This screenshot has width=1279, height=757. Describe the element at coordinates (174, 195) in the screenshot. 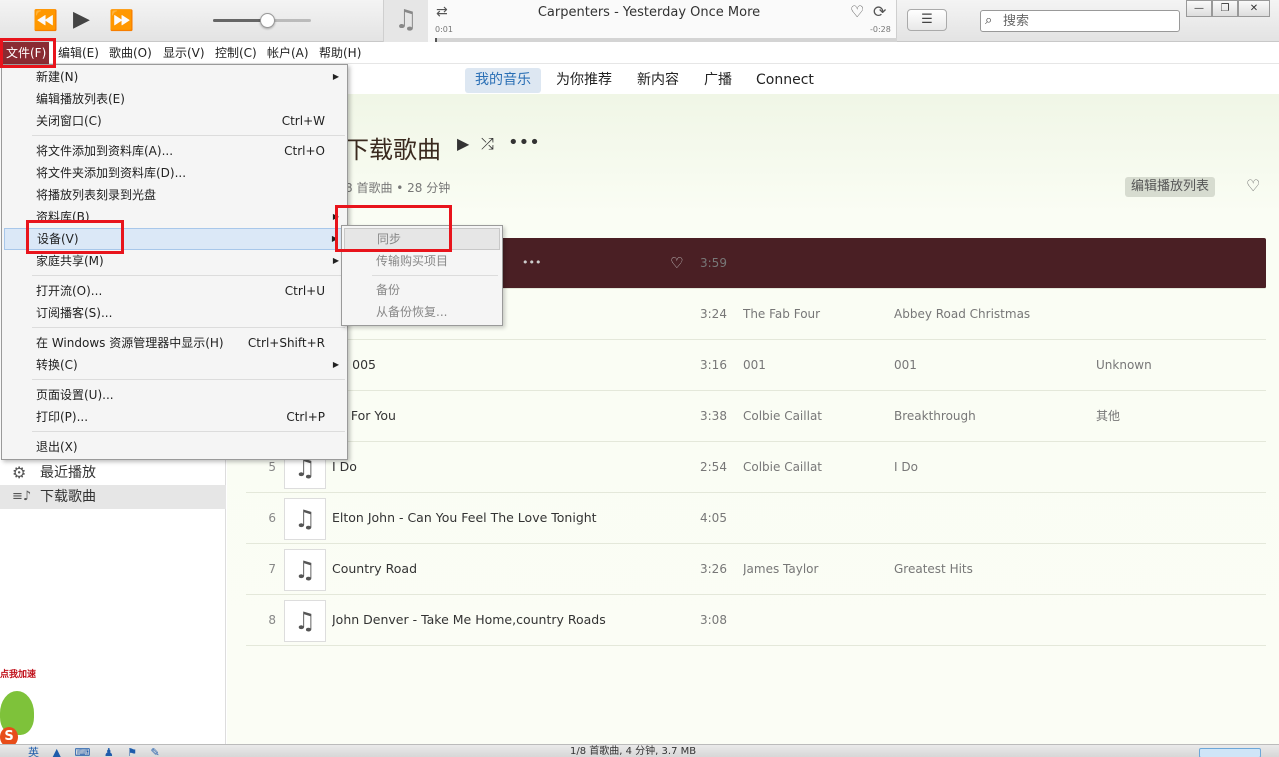

I see `file-menu-burn-playlist: 将播放列表刻录到光盘` at that location.